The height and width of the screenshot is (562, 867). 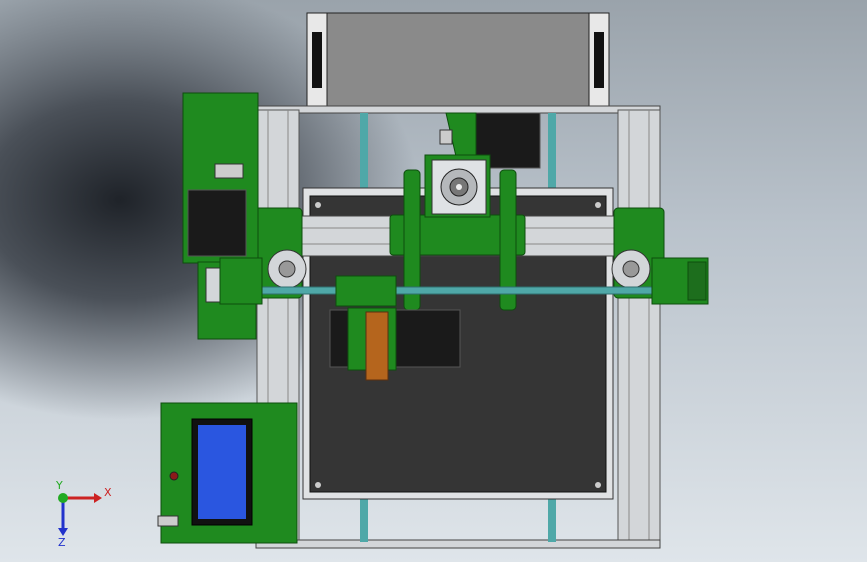 What do you see at coordinates (458, 109) in the screenshot?
I see `frame-top-rail` at bounding box center [458, 109].